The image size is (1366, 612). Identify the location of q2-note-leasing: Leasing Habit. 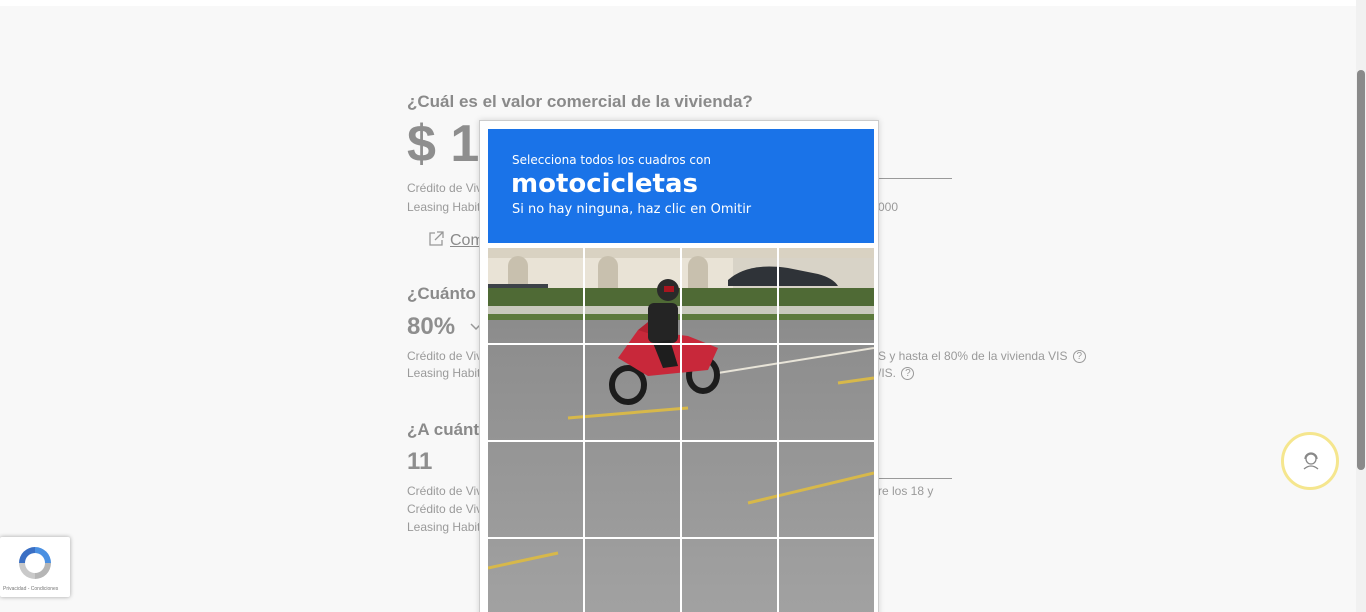
(444, 373).